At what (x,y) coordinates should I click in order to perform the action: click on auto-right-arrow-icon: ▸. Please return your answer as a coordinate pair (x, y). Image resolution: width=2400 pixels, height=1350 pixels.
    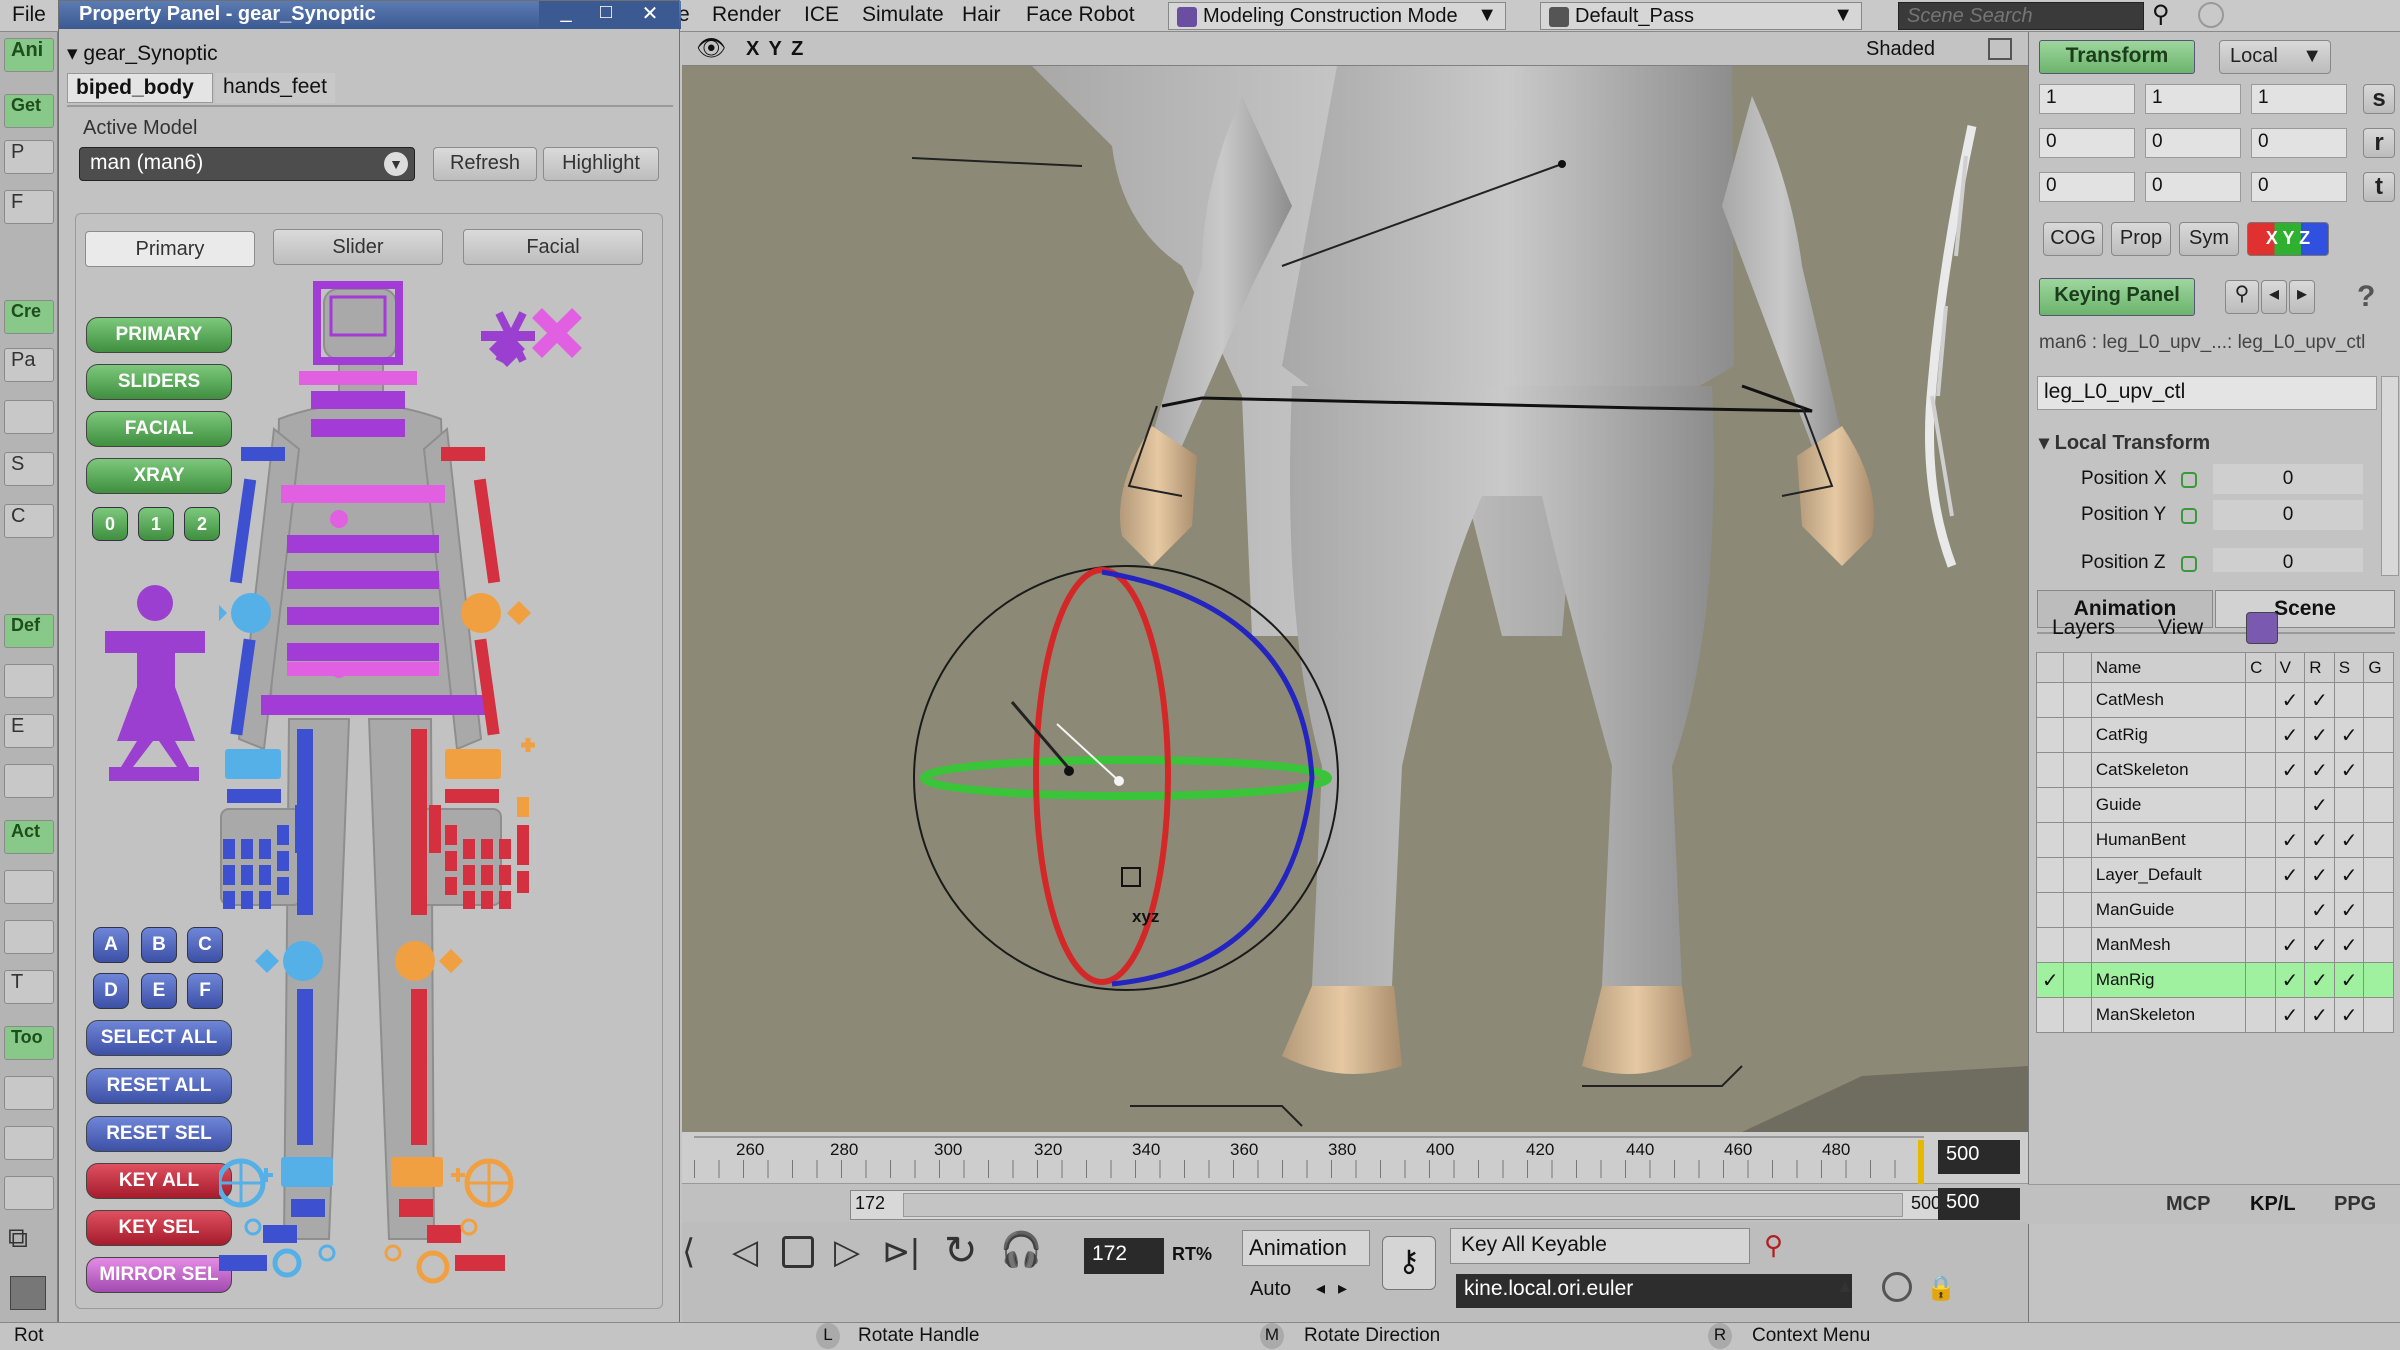
    Looking at the image, I should click on (1342, 1288).